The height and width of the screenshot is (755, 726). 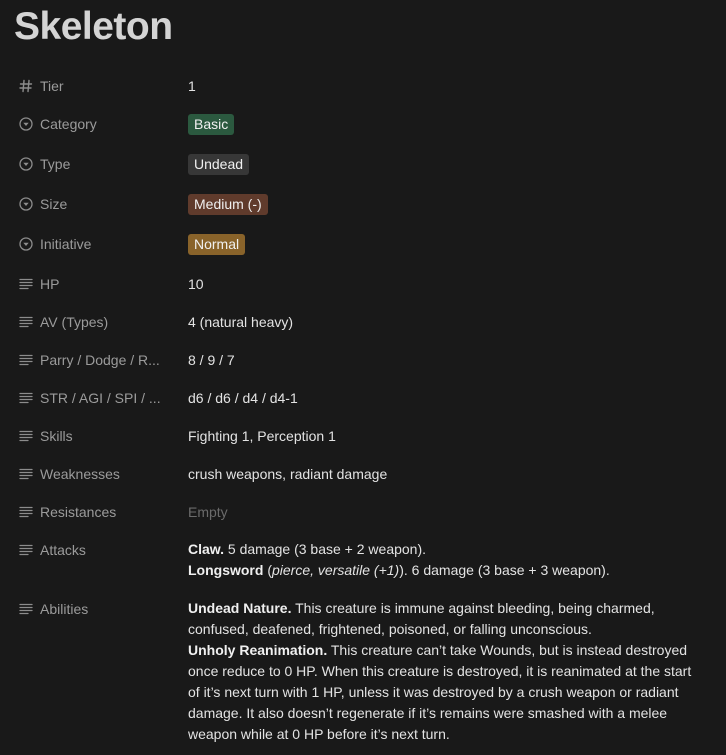 What do you see at coordinates (452, 124) in the screenshot?
I see `property-value-category: Basic` at bounding box center [452, 124].